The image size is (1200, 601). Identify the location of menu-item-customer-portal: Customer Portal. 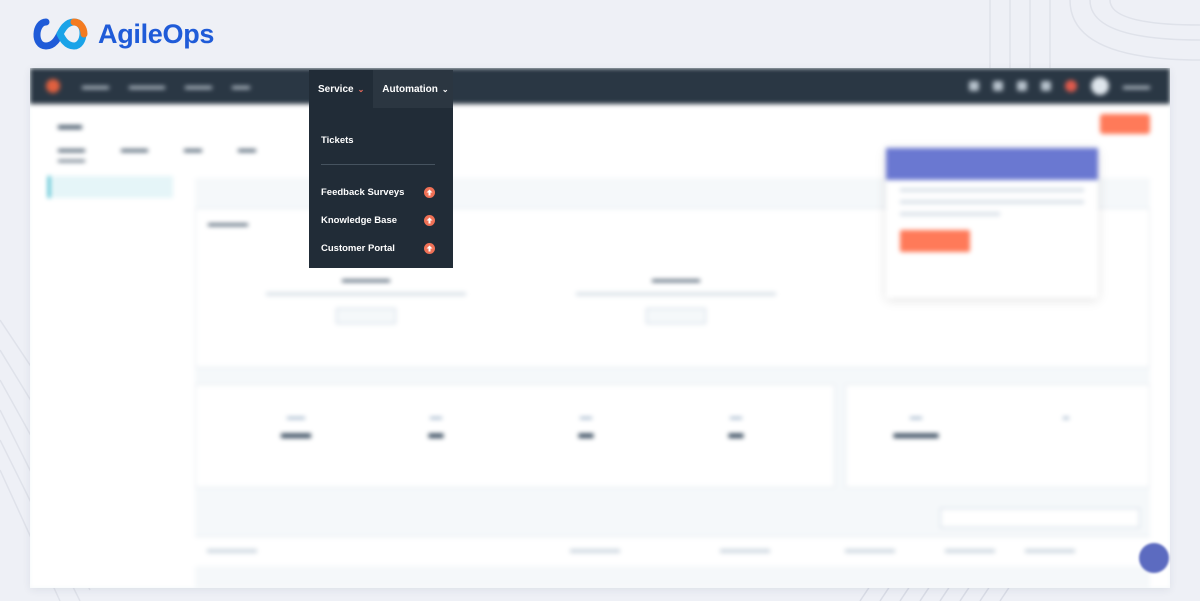
(381, 248).